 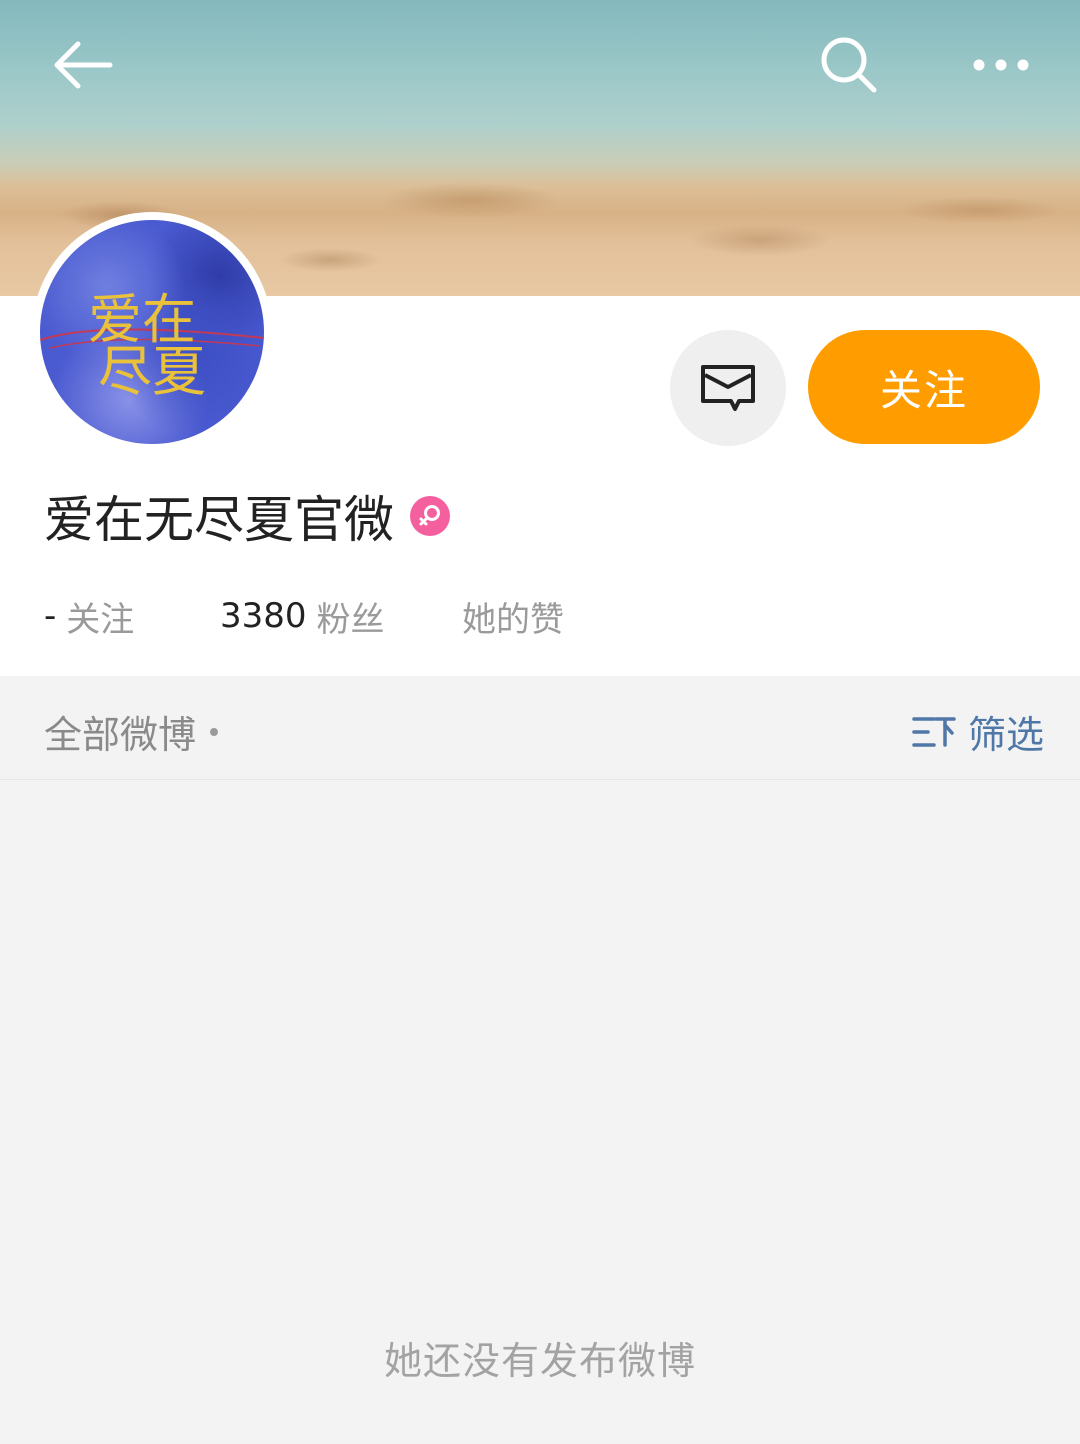 I want to click on svg-text: 尽夏, so click(x=152, y=371).